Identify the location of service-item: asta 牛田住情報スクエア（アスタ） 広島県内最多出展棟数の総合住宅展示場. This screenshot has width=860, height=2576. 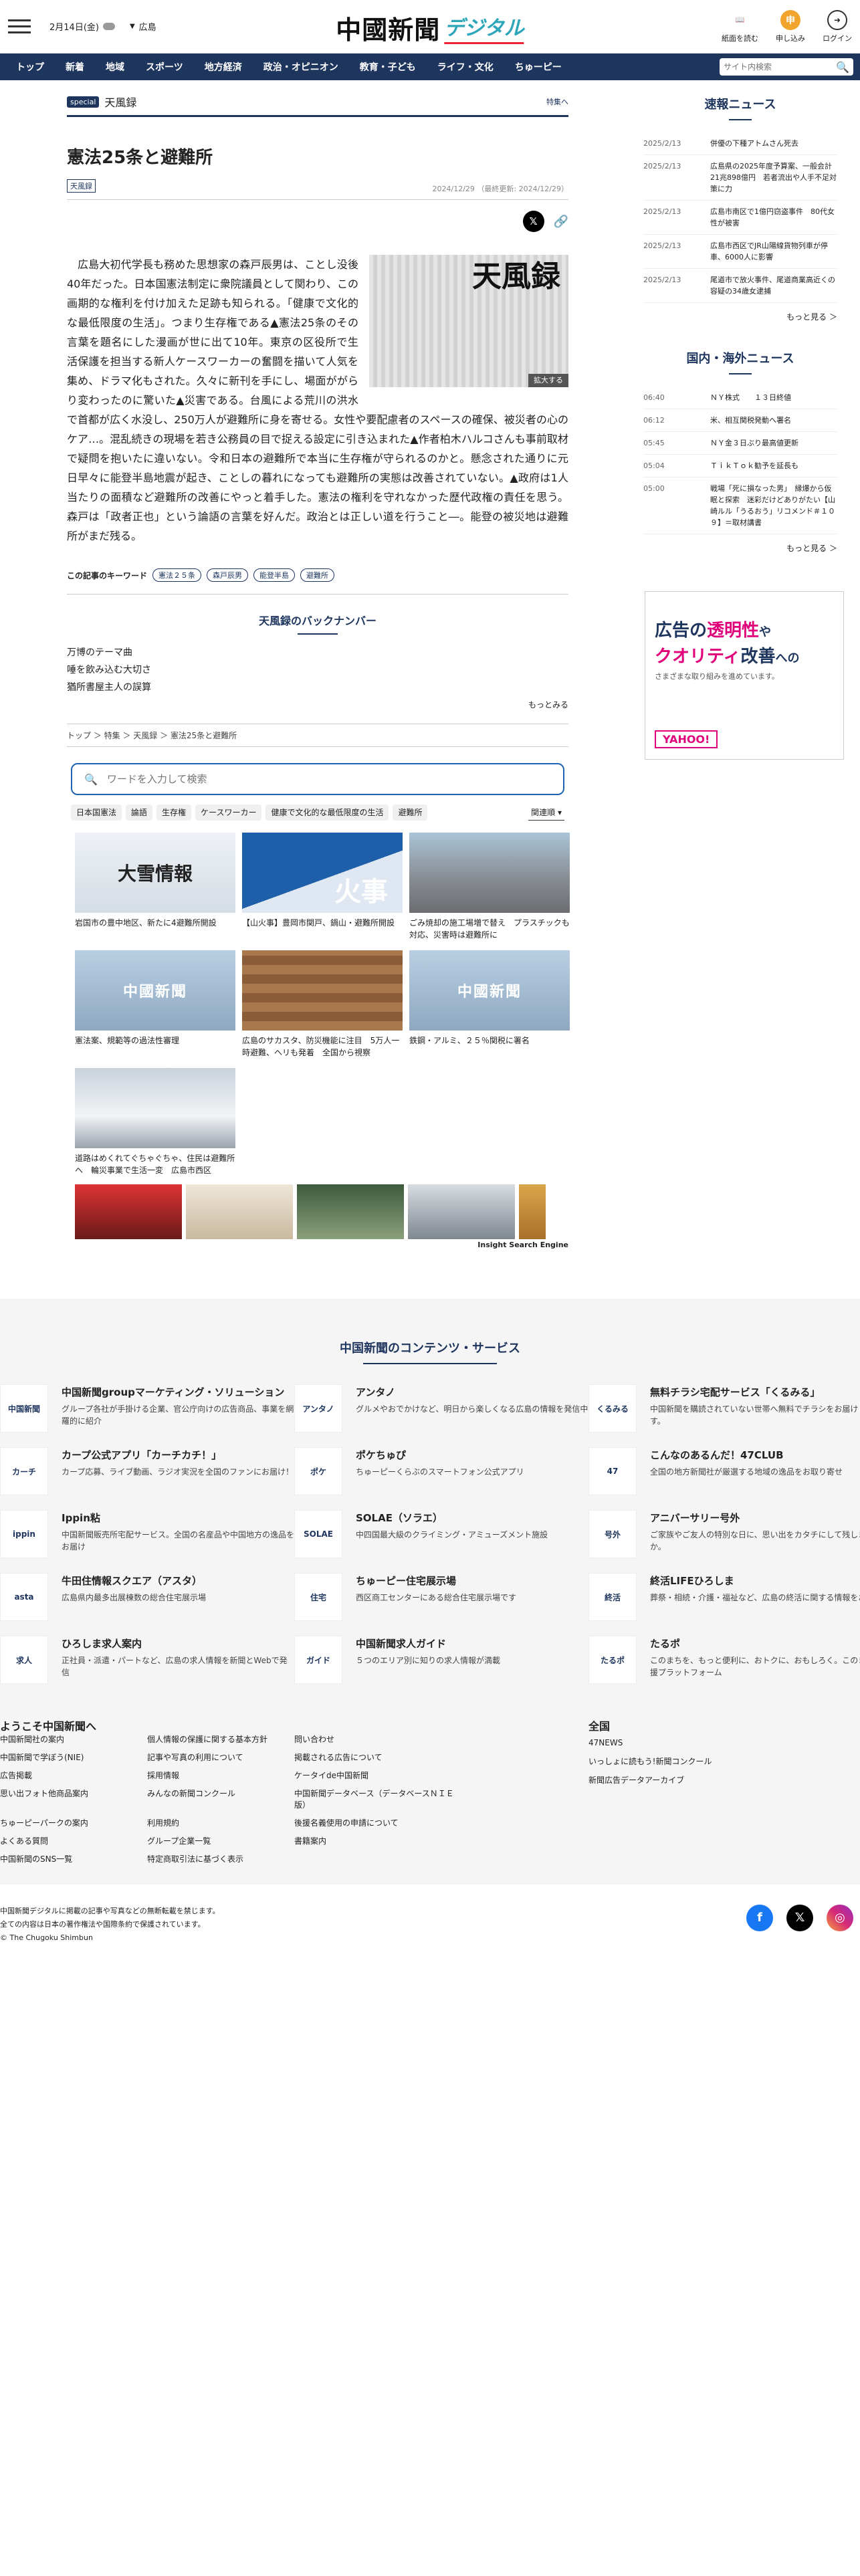
(147, 1597).